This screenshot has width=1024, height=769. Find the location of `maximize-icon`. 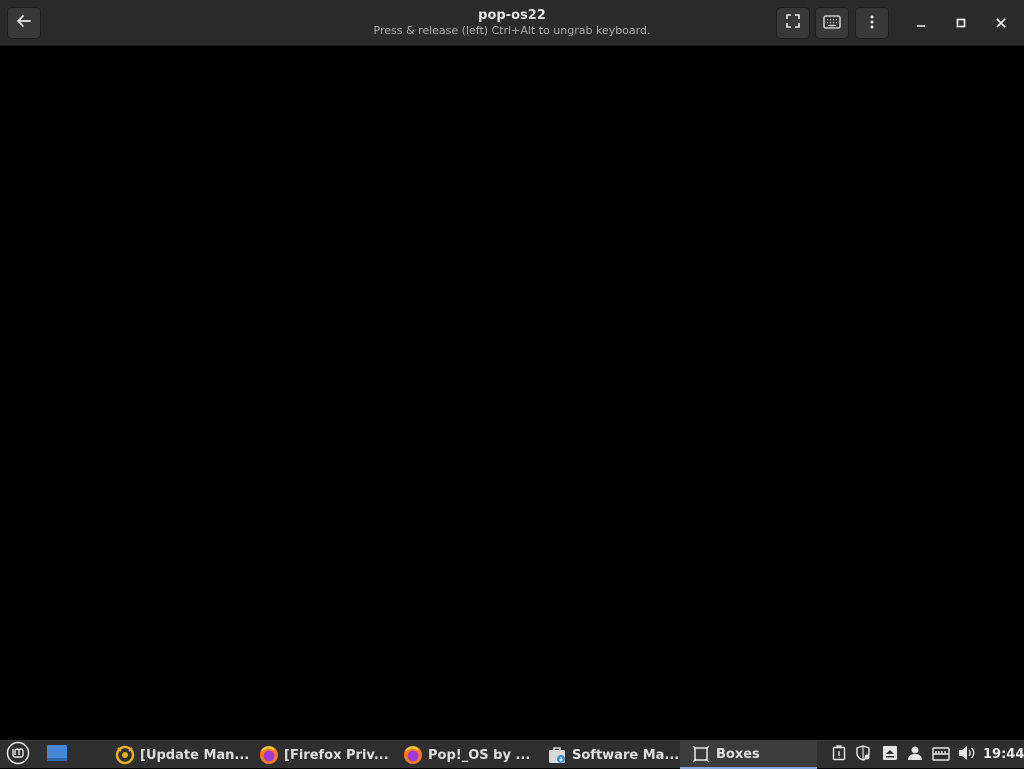

maximize-icon is located at coordinates (961, 23).